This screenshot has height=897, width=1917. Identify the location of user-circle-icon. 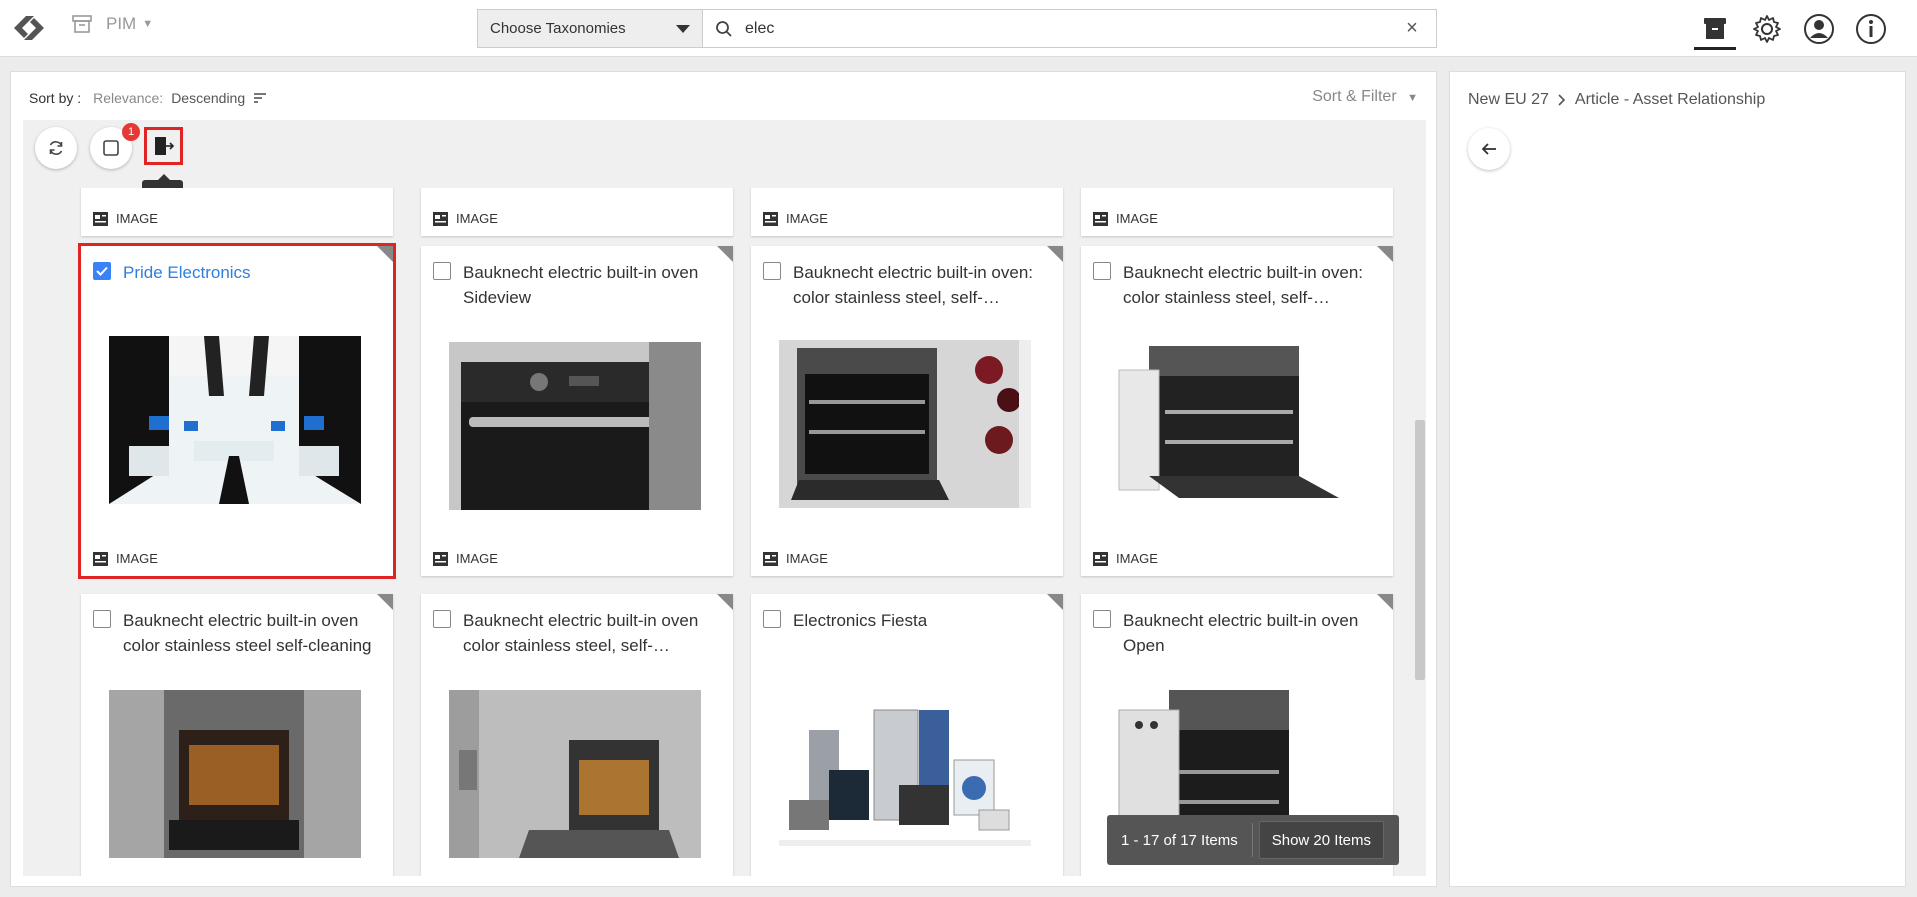
(1819, 29).